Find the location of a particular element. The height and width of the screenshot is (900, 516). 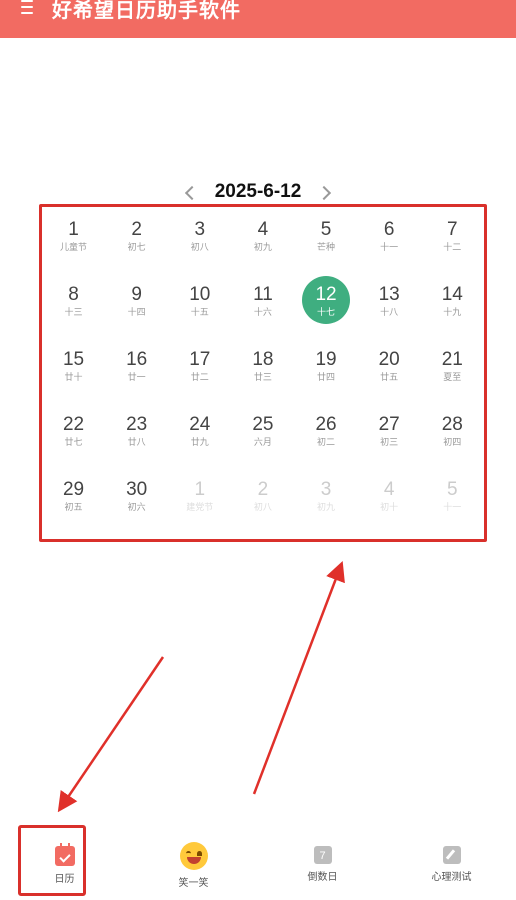

day-number: 22 is located at coordinates (73, 424).